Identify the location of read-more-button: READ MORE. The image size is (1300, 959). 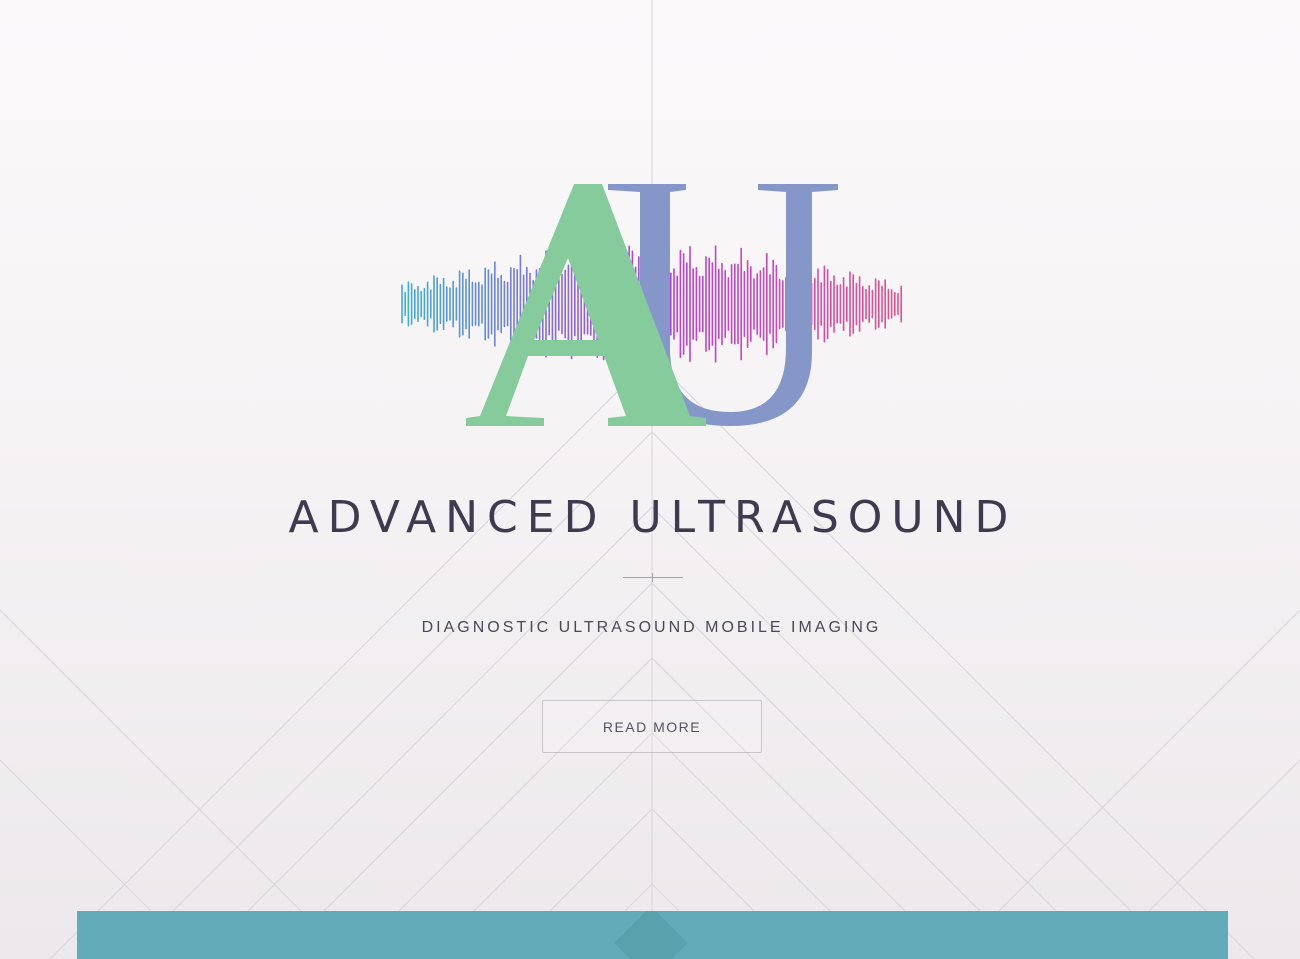
(652, 726).